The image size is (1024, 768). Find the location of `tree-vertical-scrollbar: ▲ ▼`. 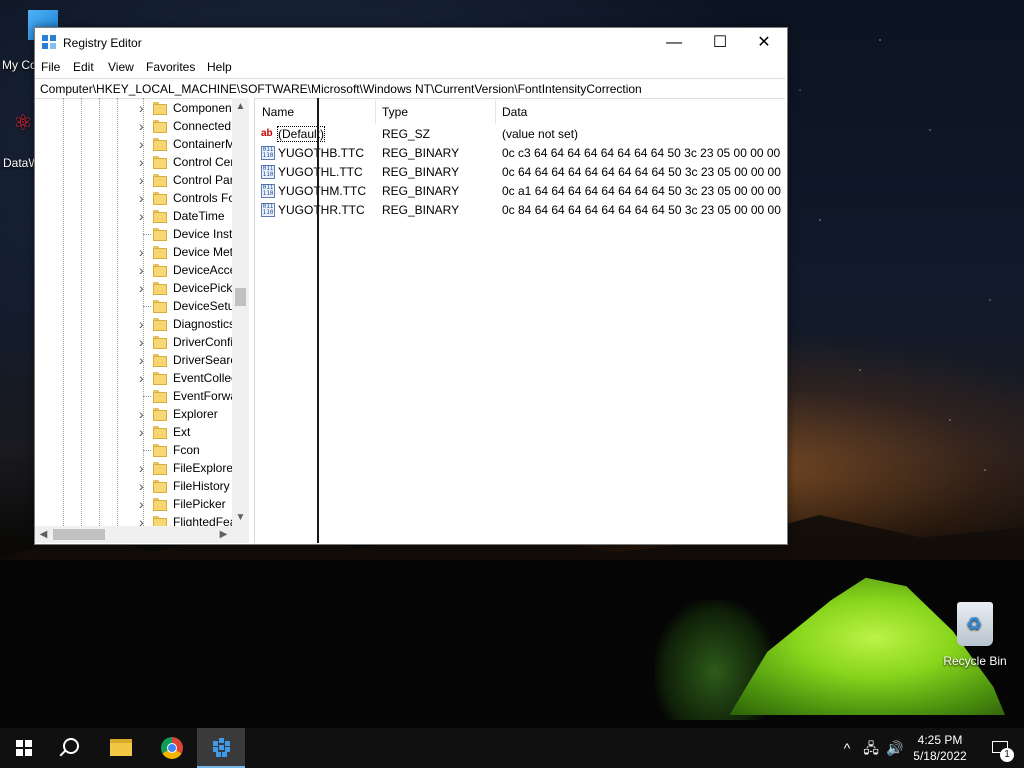

tree-vertical-scrollbar: ▲ ▼ is located at coordinates (240, 312).